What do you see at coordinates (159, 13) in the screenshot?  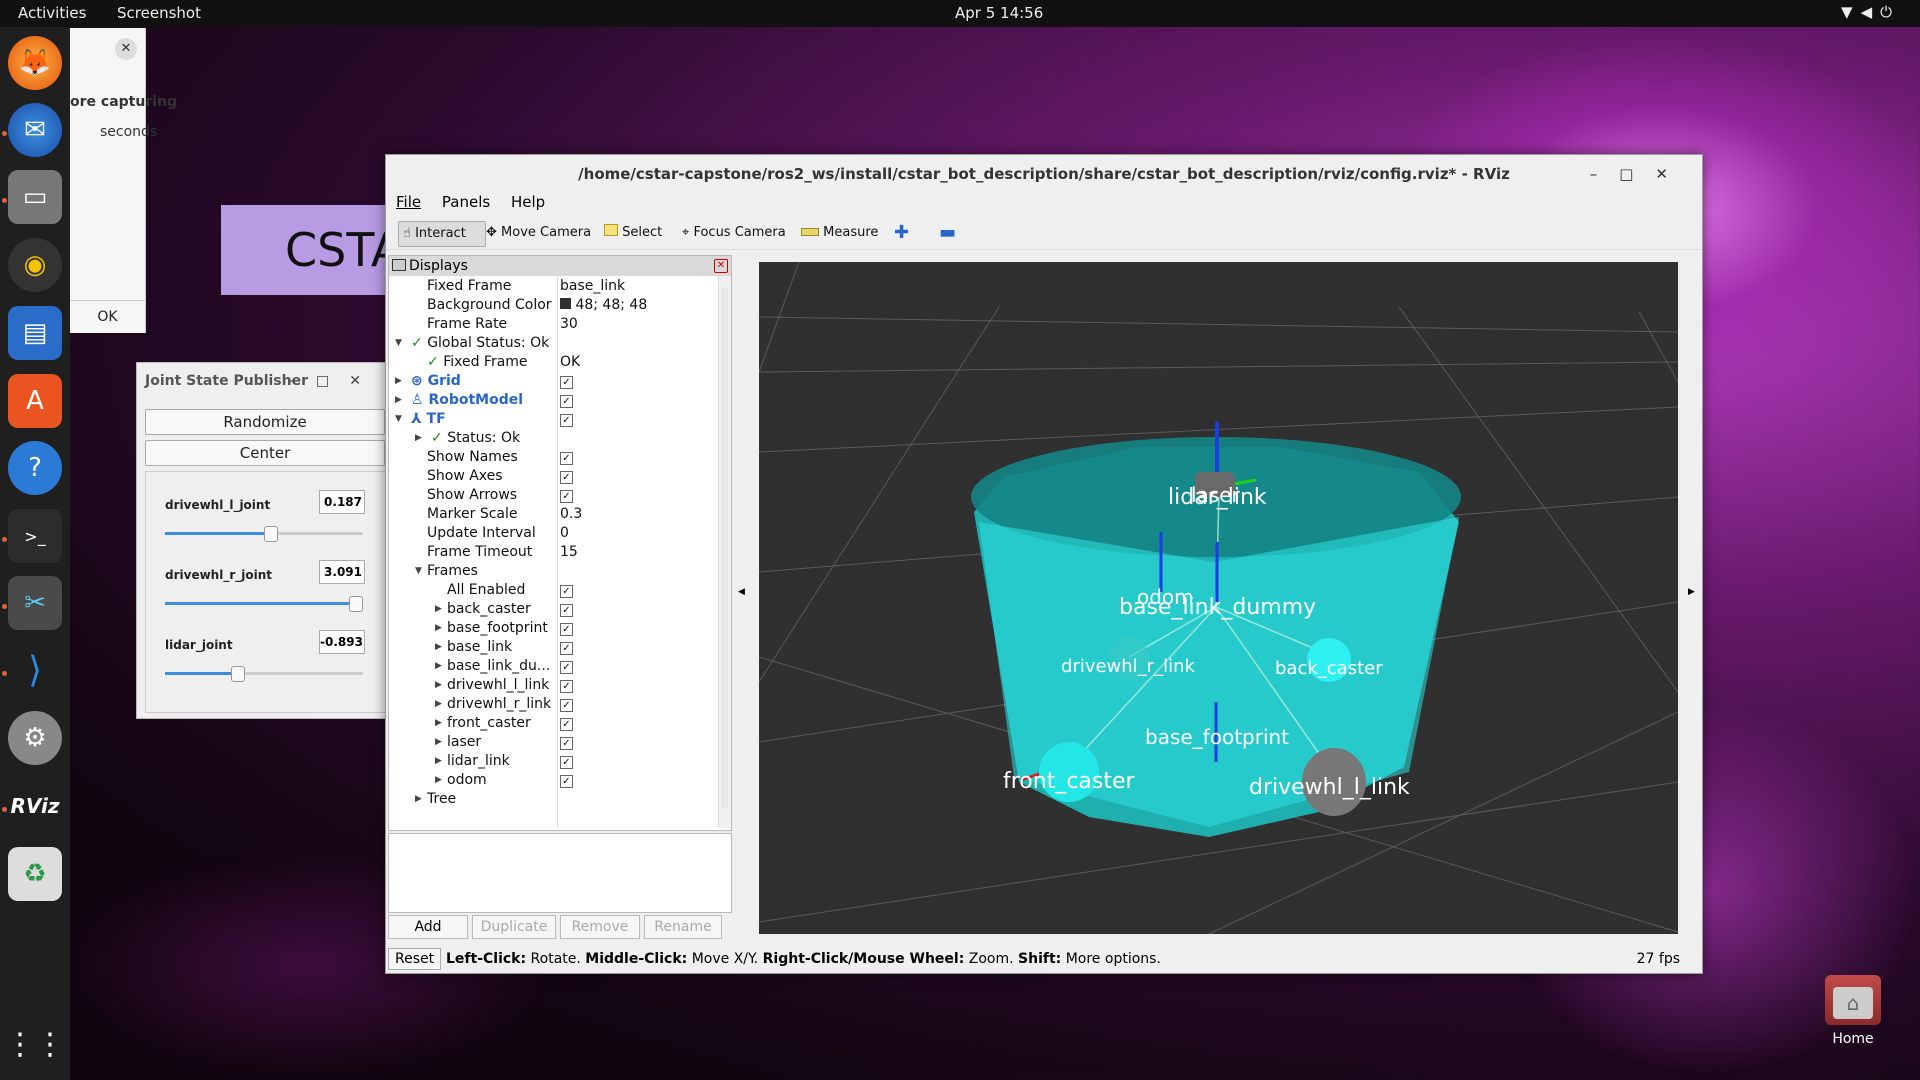 I see `active-app-label: Screenshot` at bounding box center [159, 13].